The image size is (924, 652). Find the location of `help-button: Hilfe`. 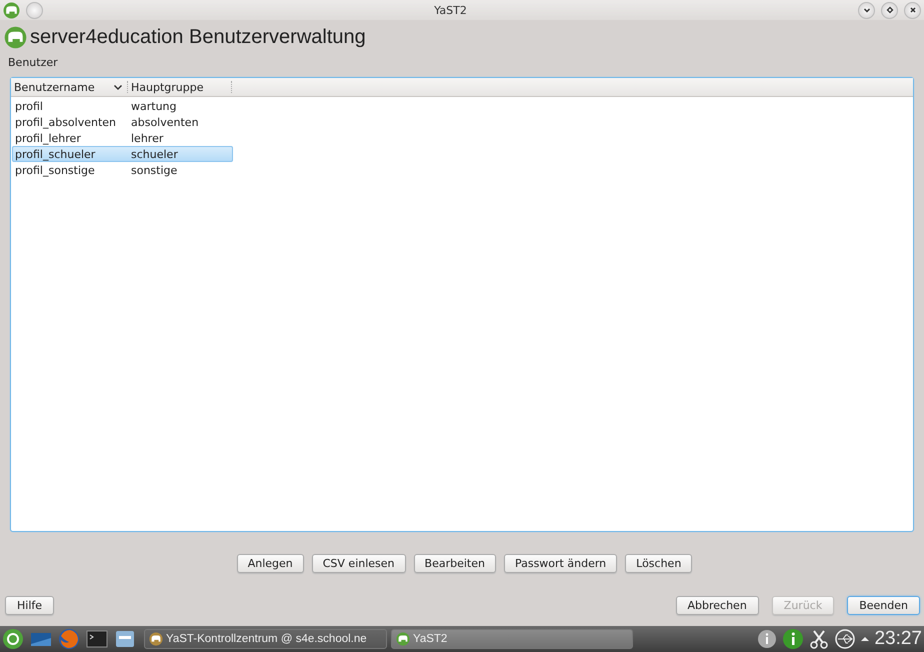

help-button: Hilfe is located at coordinates (29, 605).